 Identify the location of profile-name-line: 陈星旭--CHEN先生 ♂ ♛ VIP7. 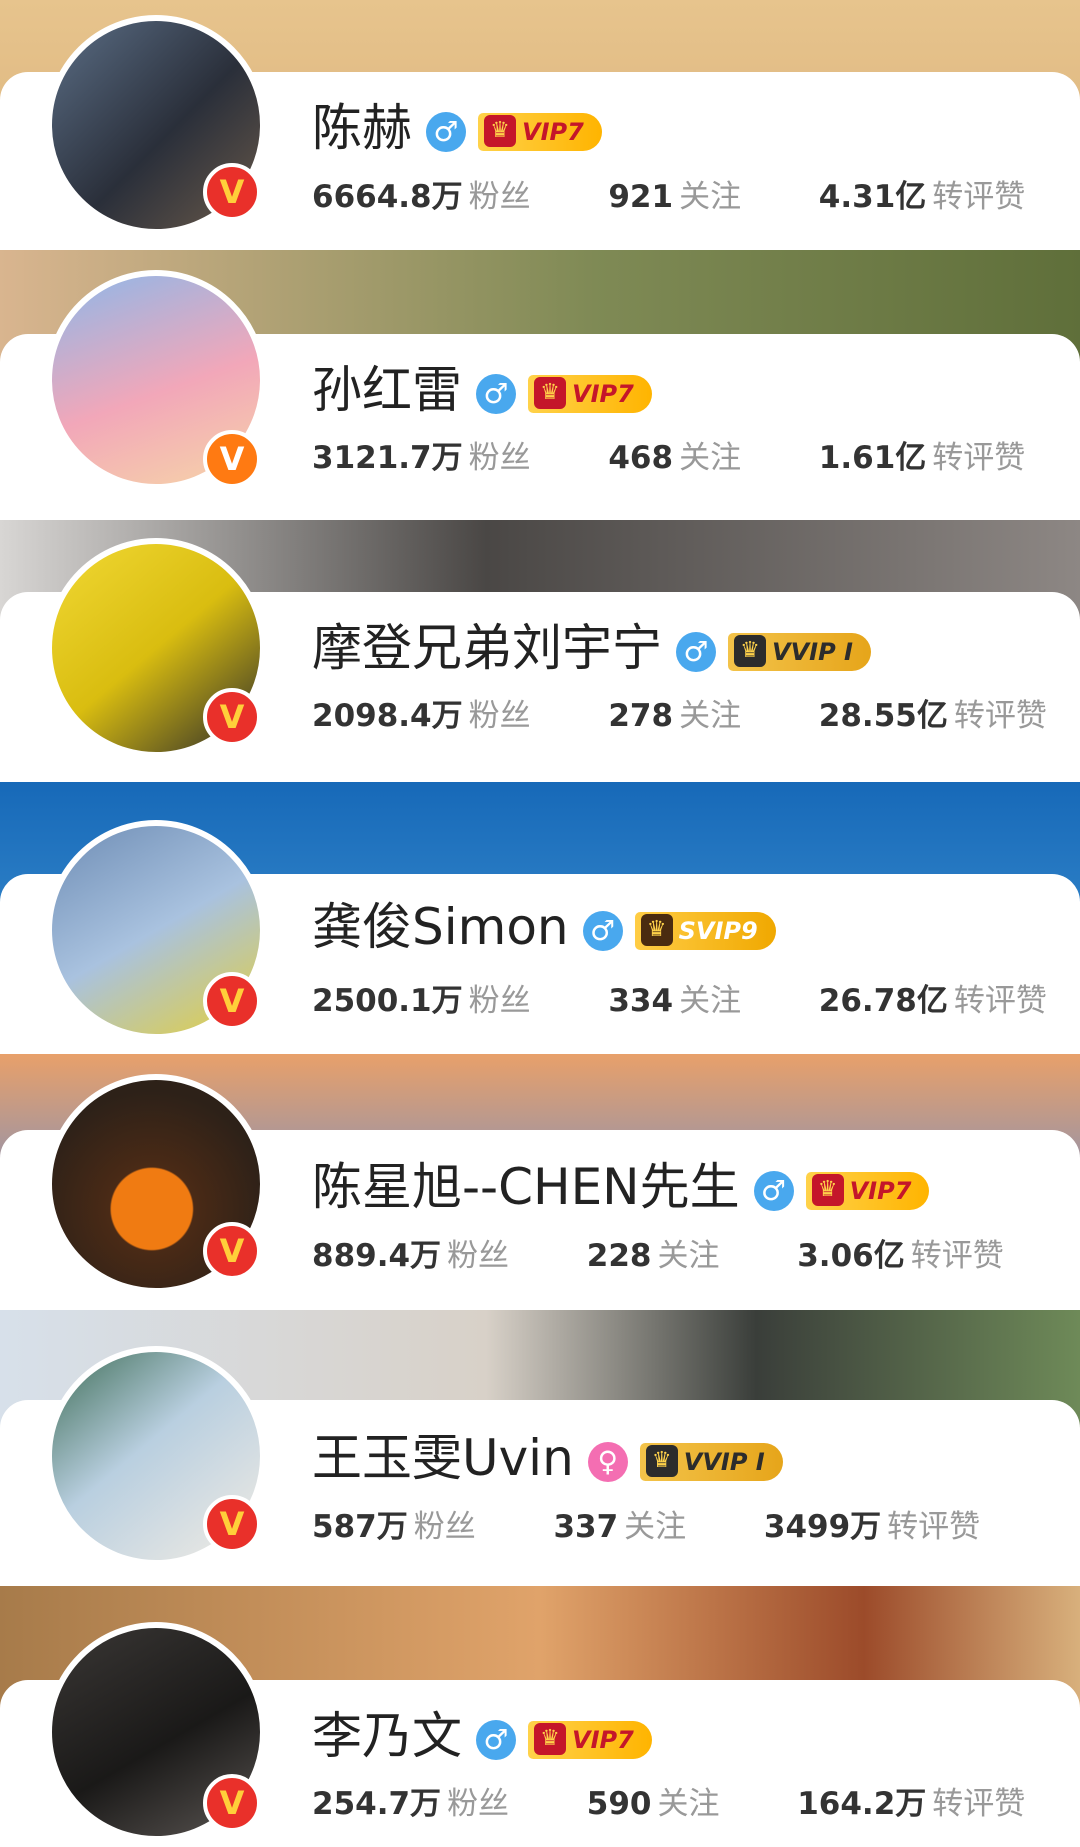
(621, 1187).